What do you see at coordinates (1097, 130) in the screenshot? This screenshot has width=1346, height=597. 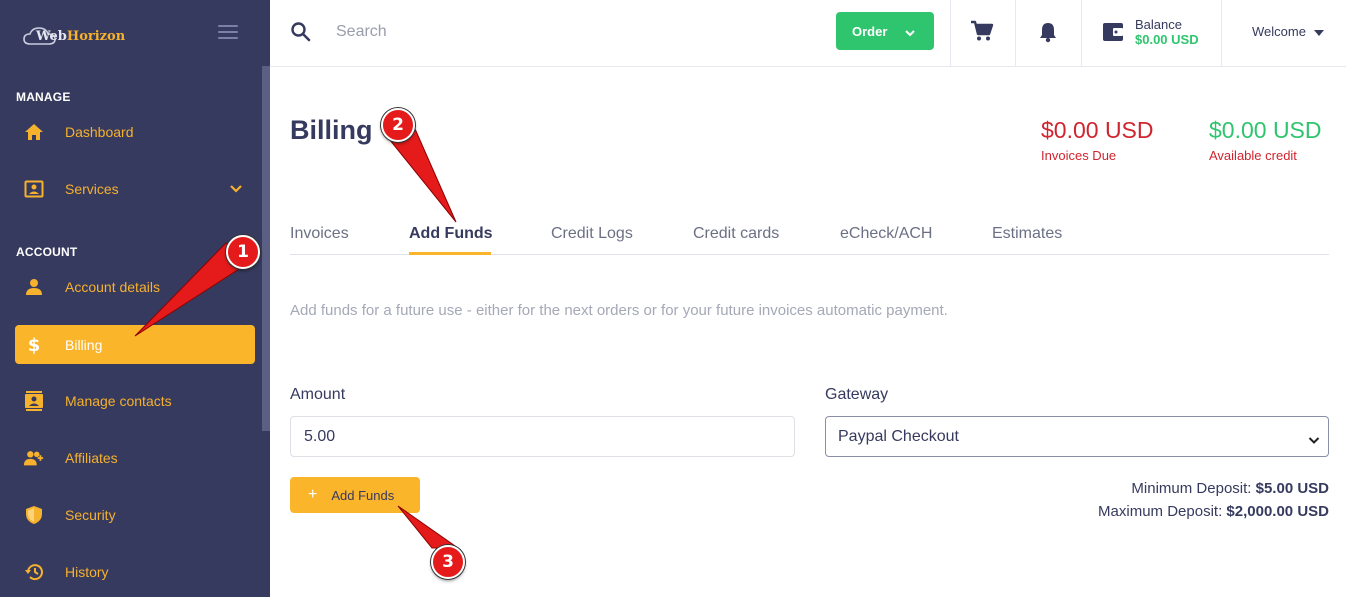 I see `invoices-due-value: $0.00 USD` at bounding box center [1097, 130].